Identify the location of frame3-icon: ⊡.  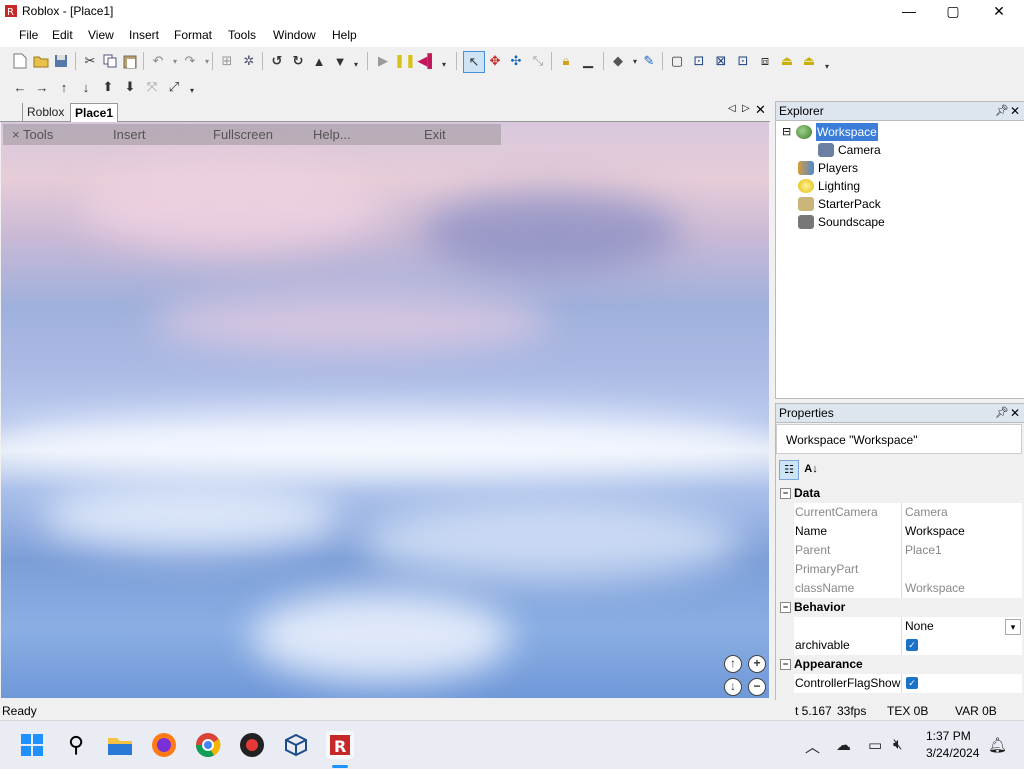
(743, 61).